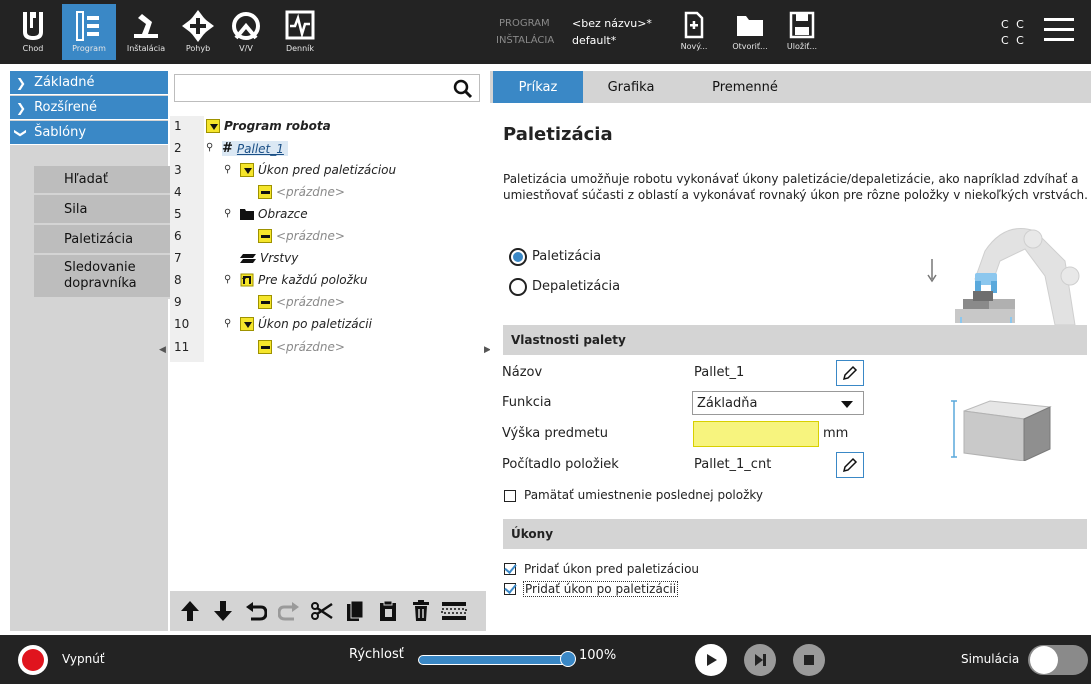 The width and height of the screenshot is (1091, 684). Describe the element at coordinates (420, 611) in the screenshot. I see `delete-button` at that location.